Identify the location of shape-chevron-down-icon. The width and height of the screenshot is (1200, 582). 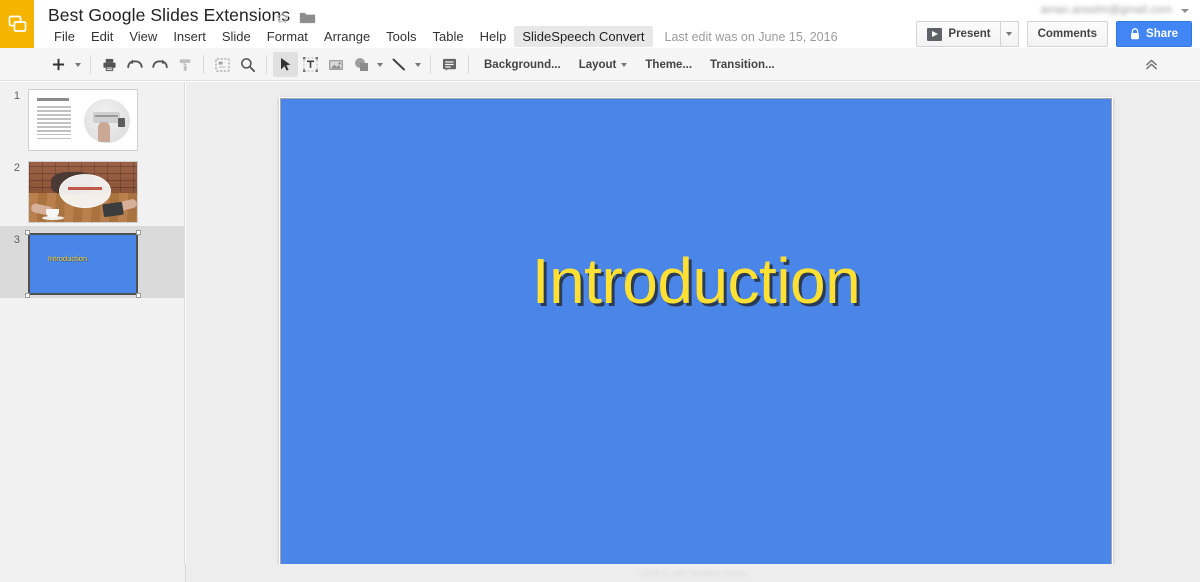
(379, 64).